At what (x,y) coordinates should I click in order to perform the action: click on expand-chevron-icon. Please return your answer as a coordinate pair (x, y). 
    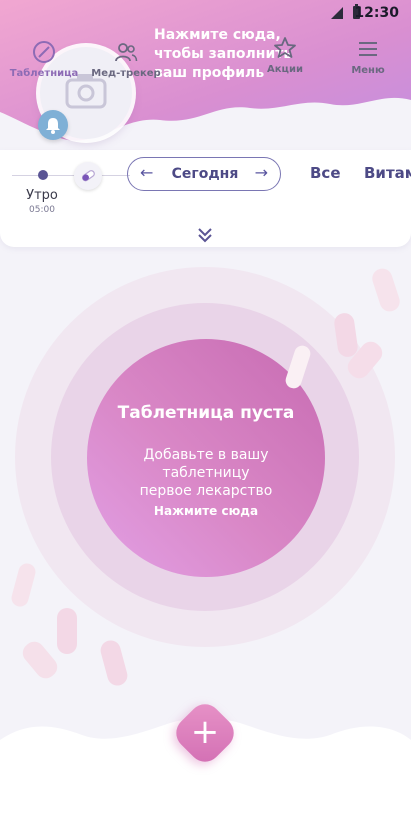
    Looking at the image, I should click on (205, 235).